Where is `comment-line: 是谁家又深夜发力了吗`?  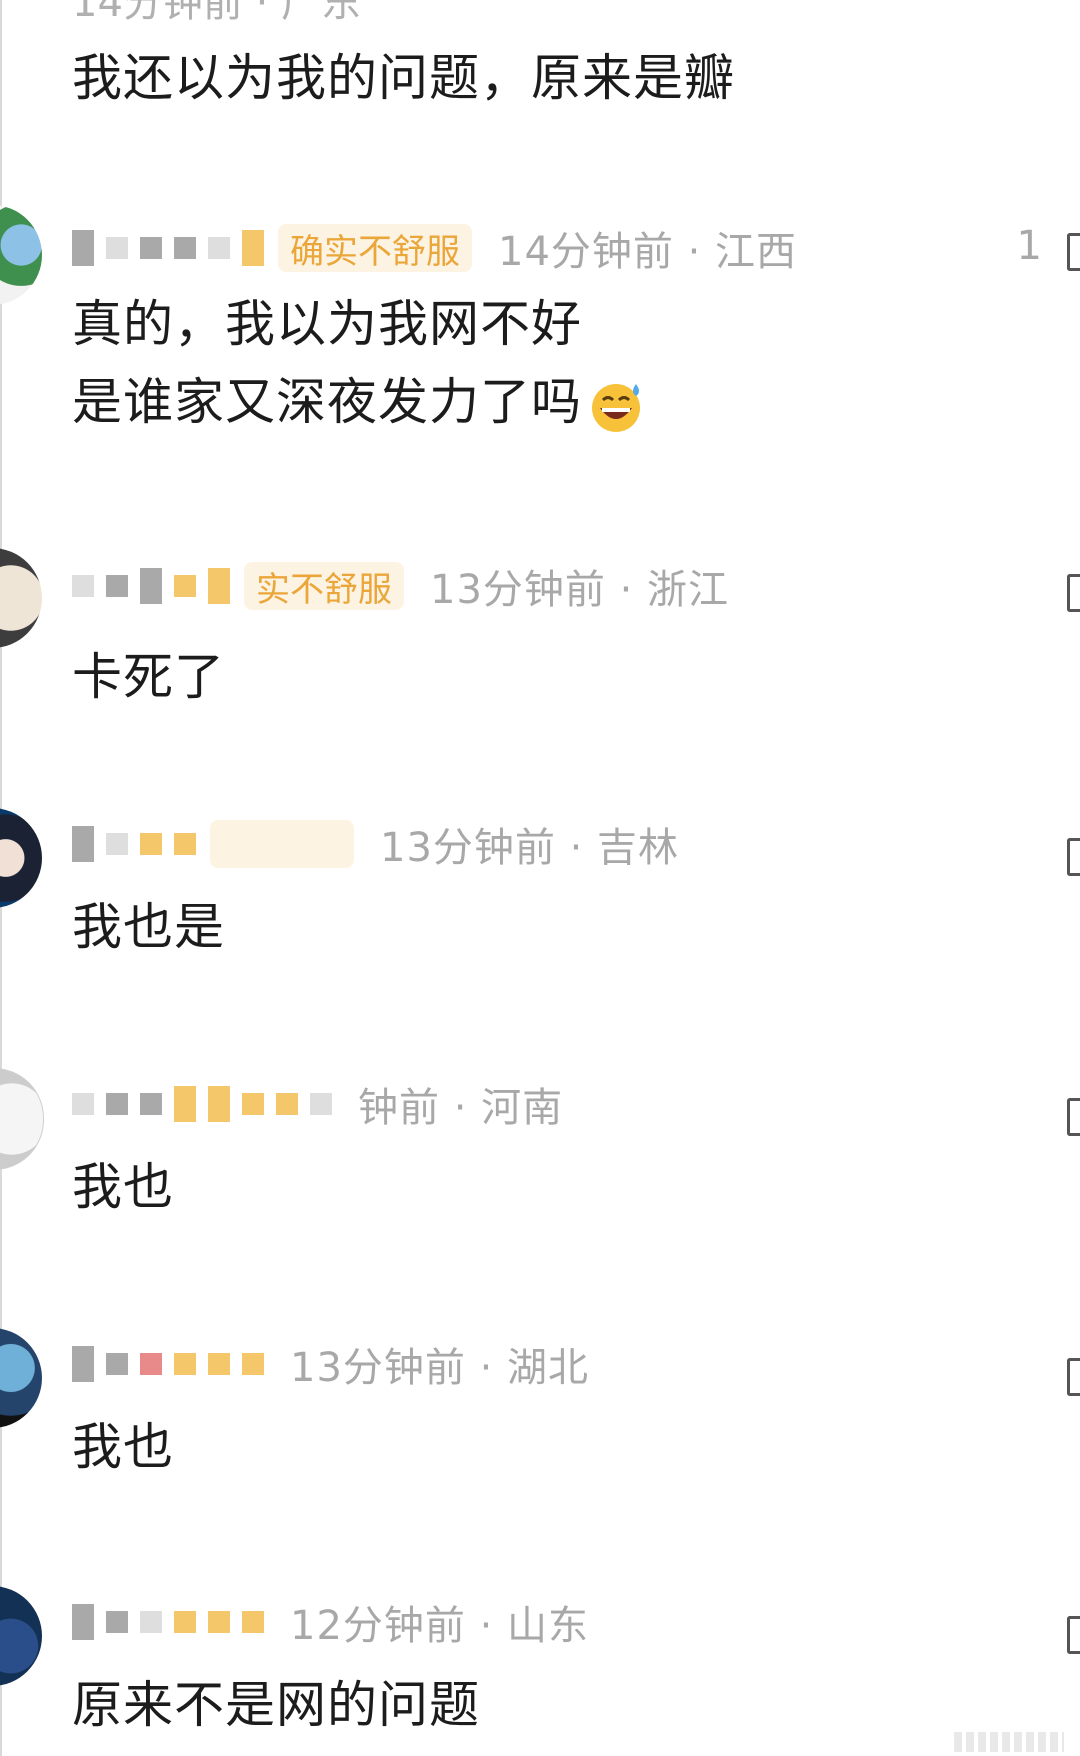 comment-line: 是谁家又深夜发力了吗 is located at coordinates (327, 402).